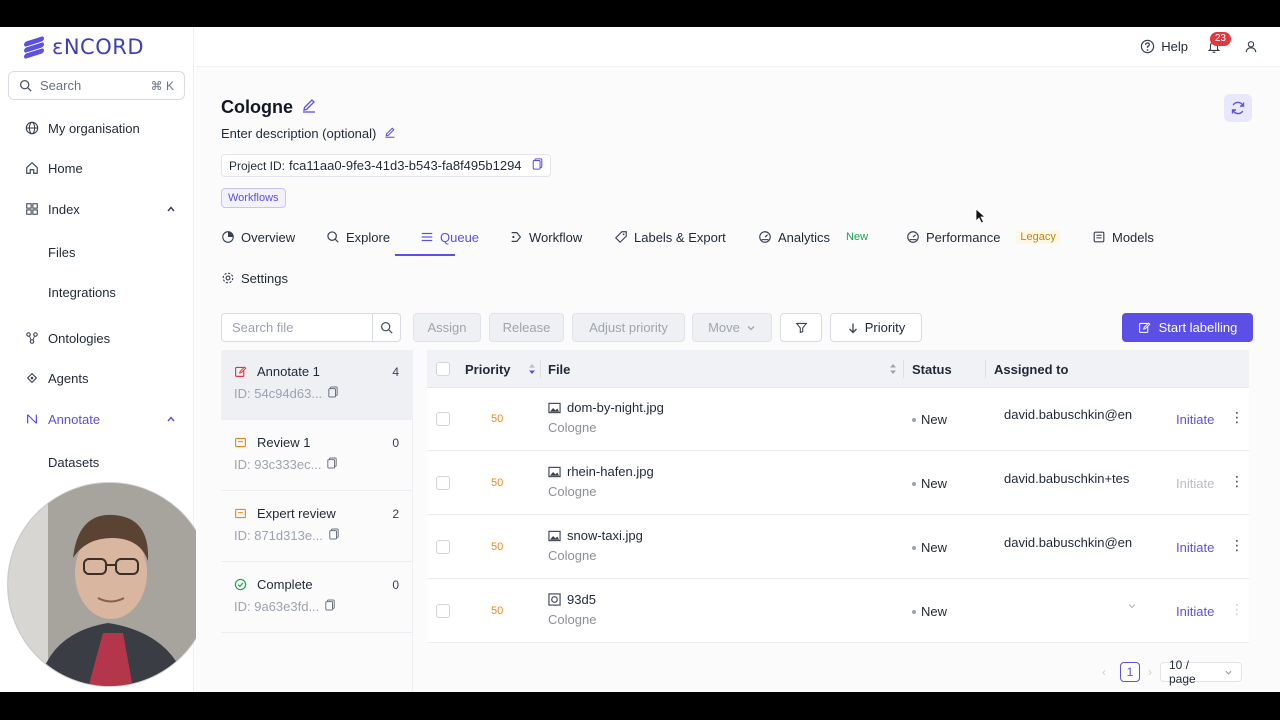  Describe the element at coordinates (572, 427) in the screenshot. I see `dataset-name: Cologne` at that location.